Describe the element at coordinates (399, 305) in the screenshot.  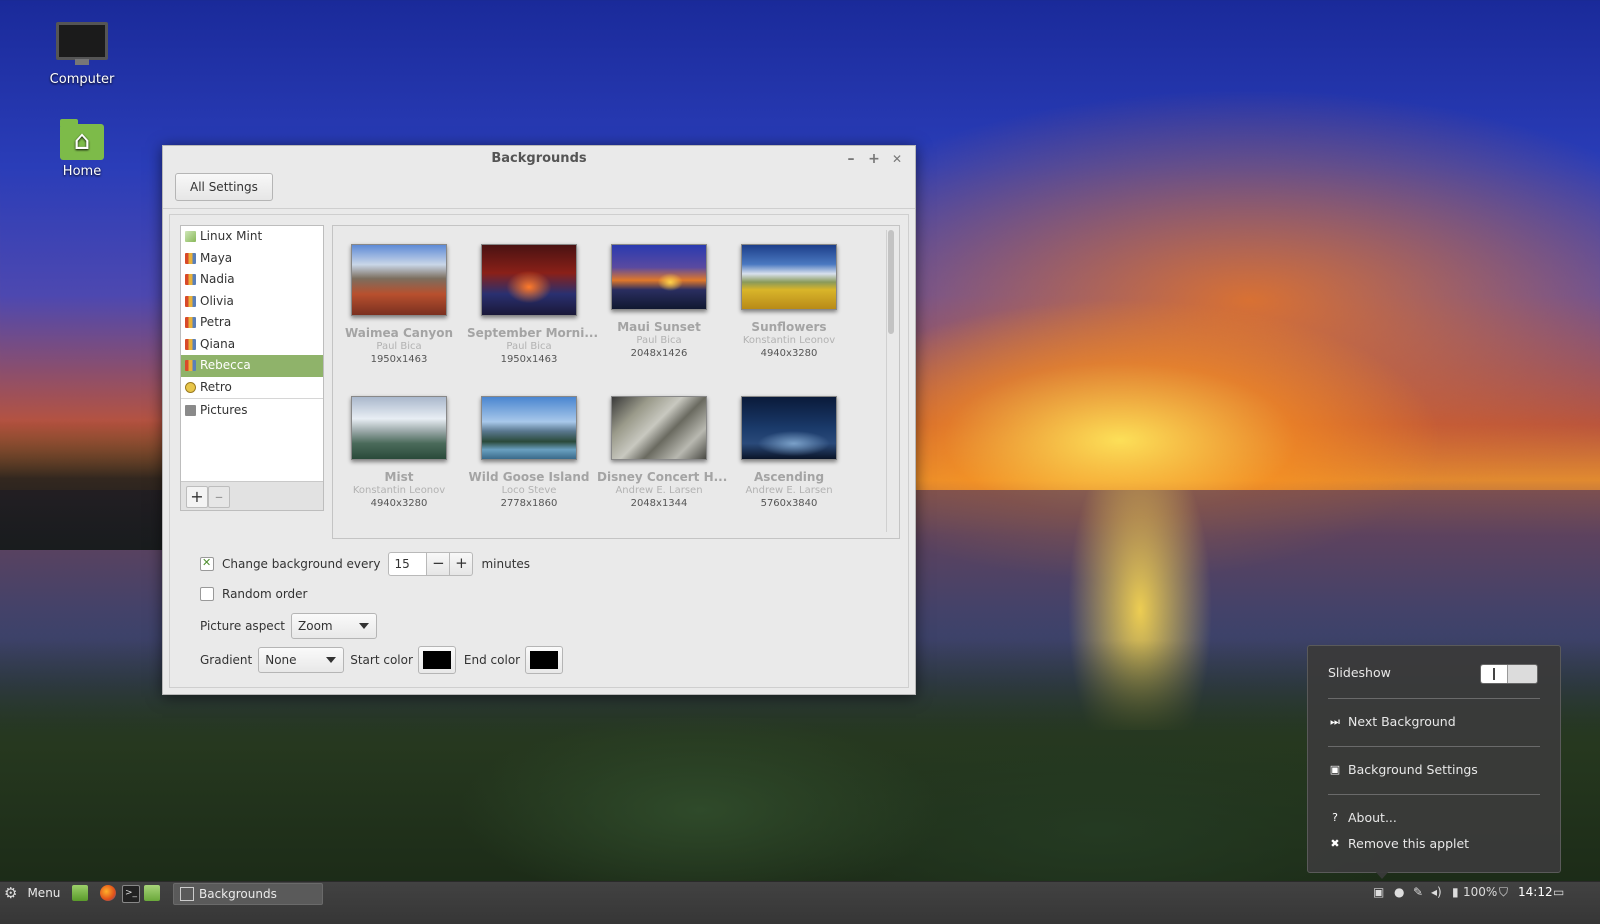
I see `wallpaper-tile: Waimea Canyon Paul Bica 1950x1463` at that location.